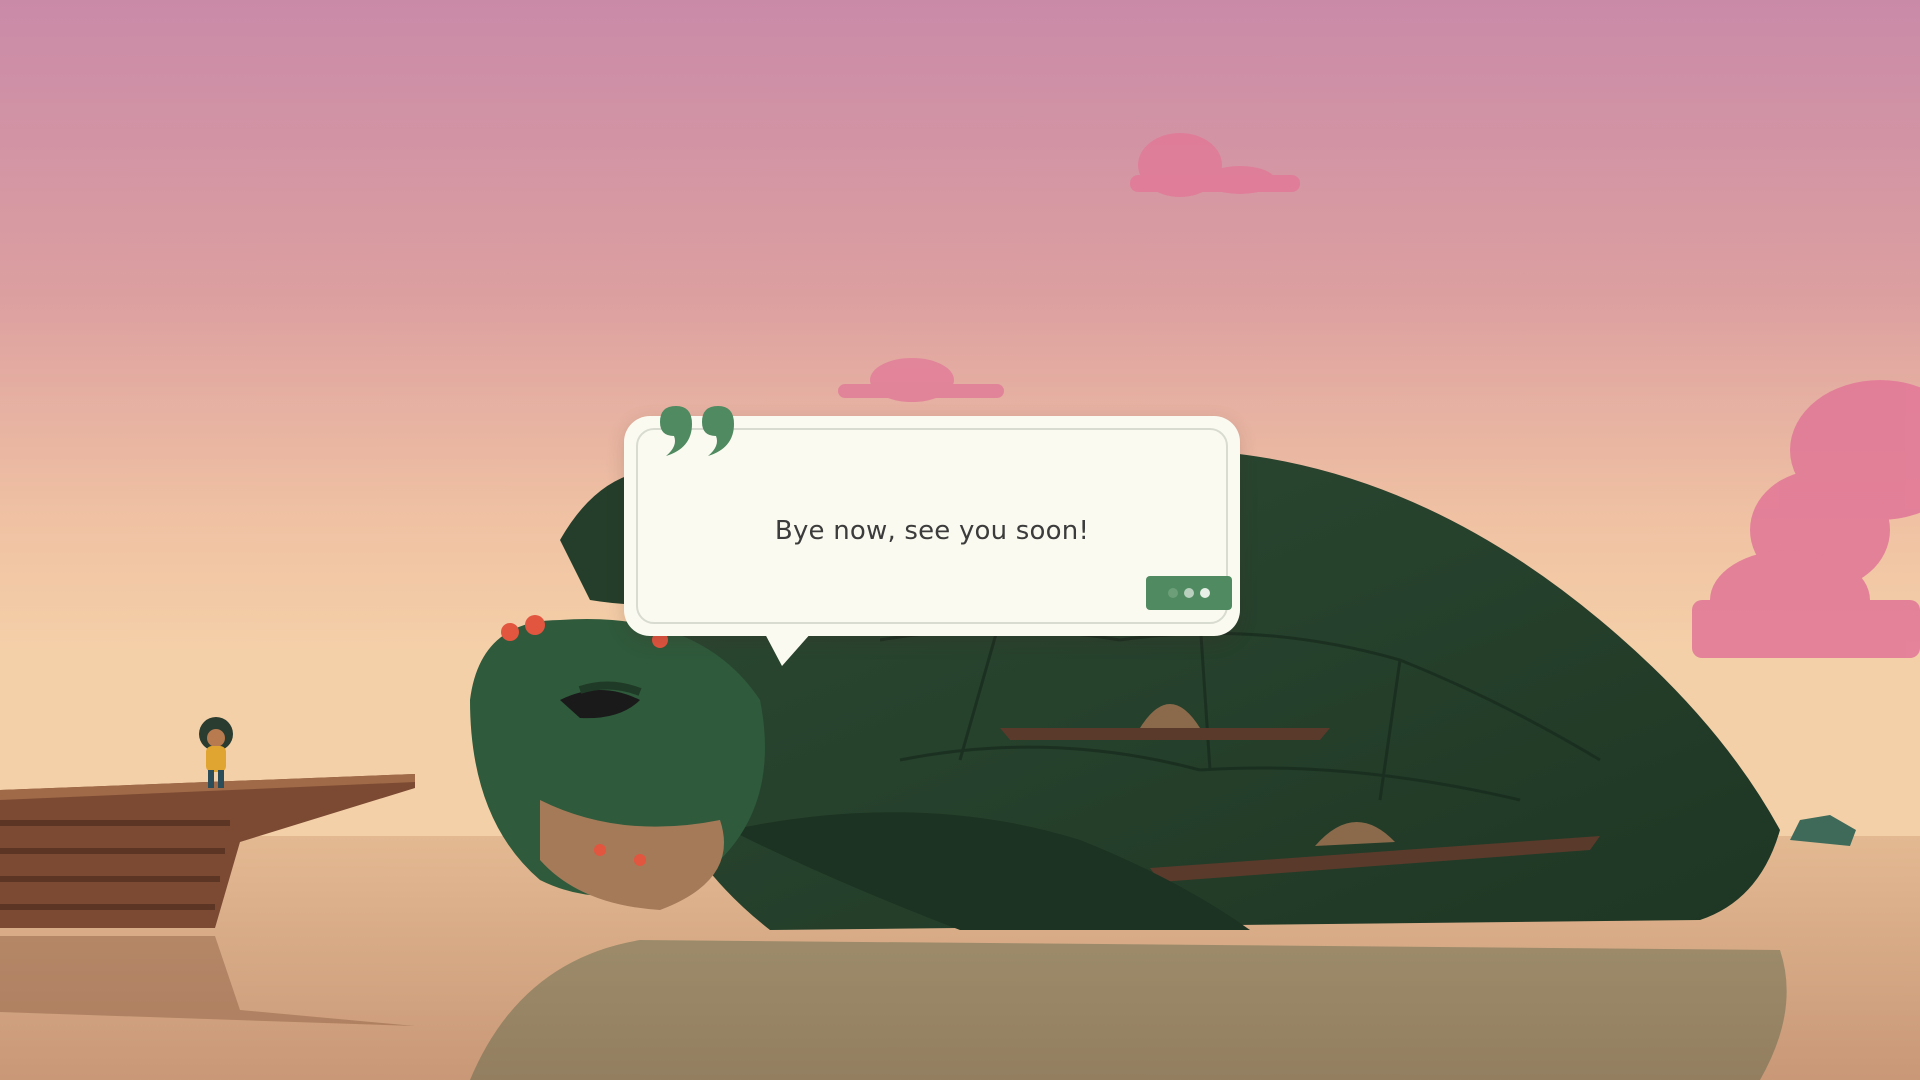 The height and width of the screenshot is (1080, 1920). I want to click on dialog-text: Bye now, see you soon!, so click(932, 531).